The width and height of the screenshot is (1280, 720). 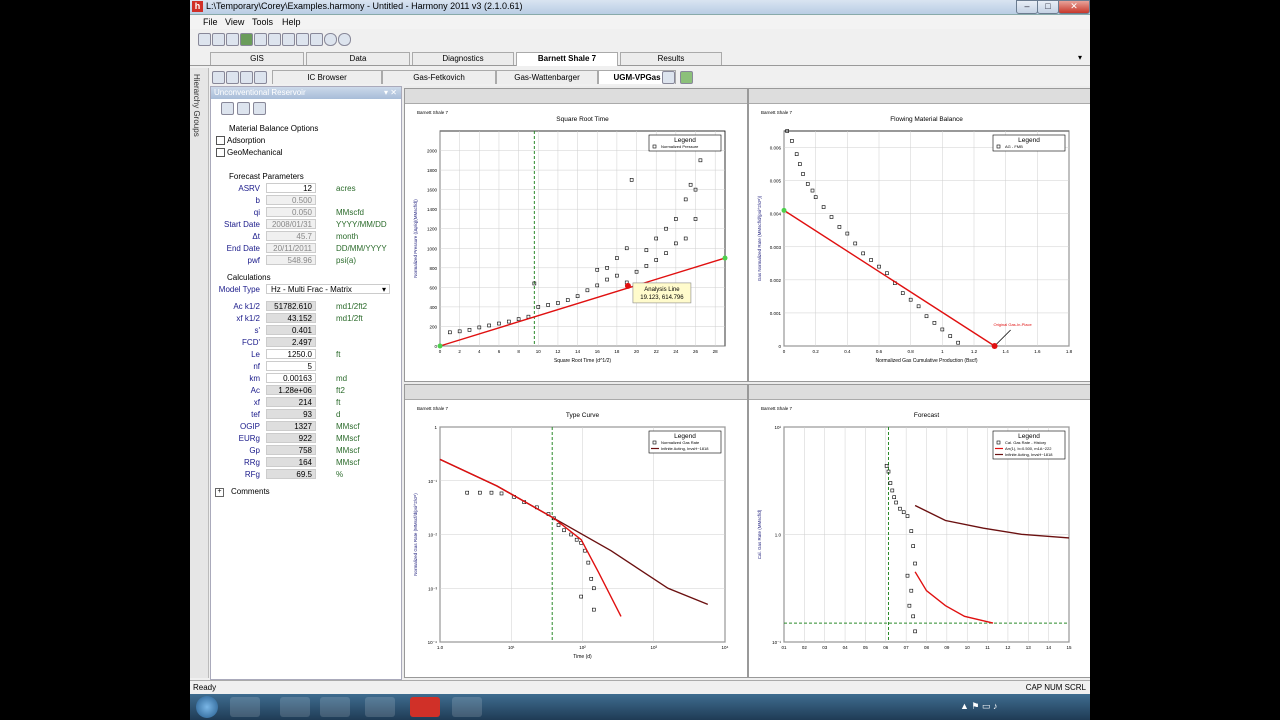 I want to click on menu-view: View, so click(x=234, y=22).